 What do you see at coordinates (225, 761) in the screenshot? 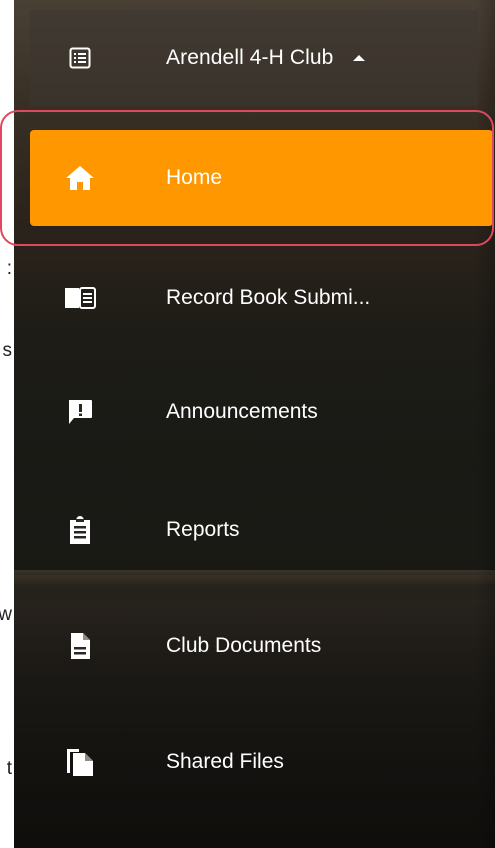
I see `nav-item-label: Shared Files` at bounding box center [225, 761].